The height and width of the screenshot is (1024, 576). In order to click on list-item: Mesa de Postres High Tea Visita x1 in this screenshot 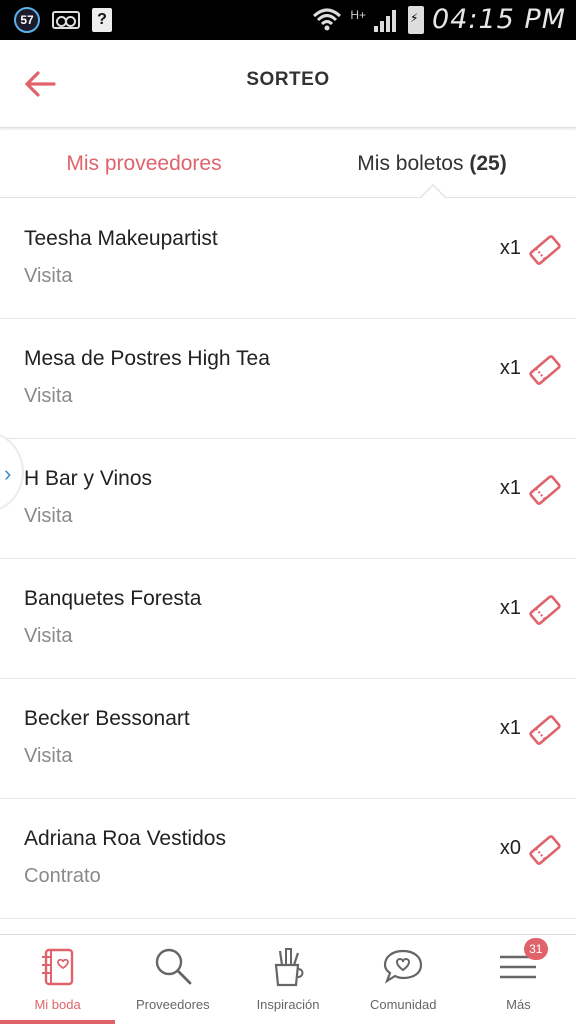, I will do `click(288, 379)`.